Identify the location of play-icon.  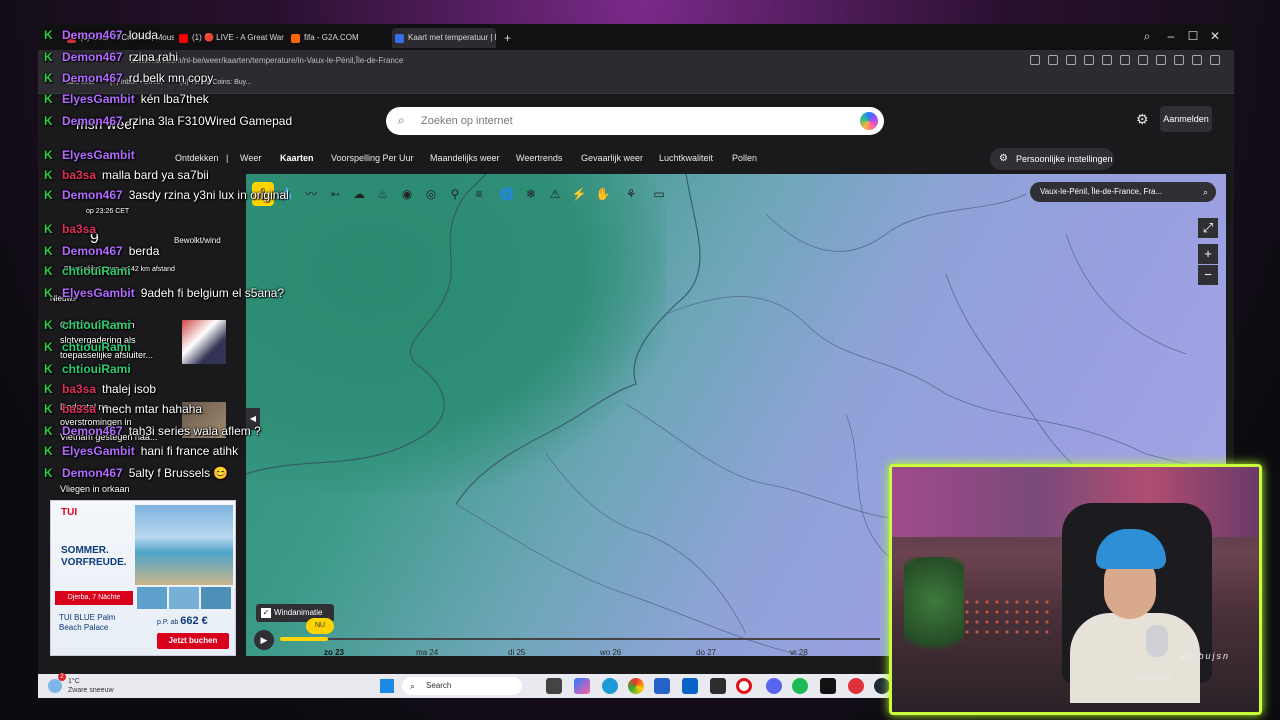
(1125, 60).